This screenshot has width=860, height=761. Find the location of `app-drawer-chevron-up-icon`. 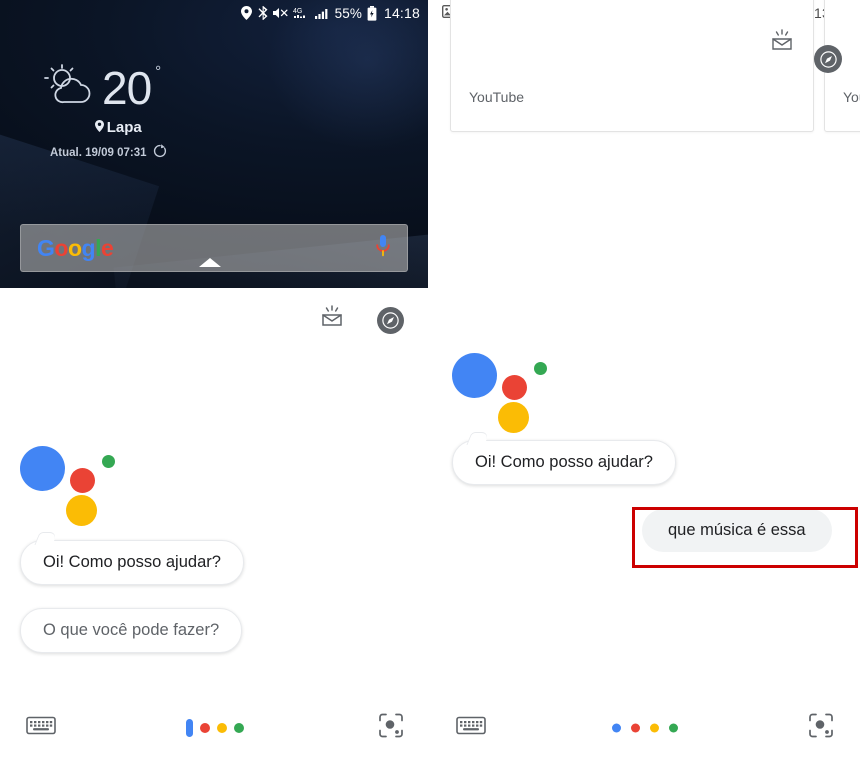

app-drawer-chevron-up-icon is located at coordinates (210, 262).